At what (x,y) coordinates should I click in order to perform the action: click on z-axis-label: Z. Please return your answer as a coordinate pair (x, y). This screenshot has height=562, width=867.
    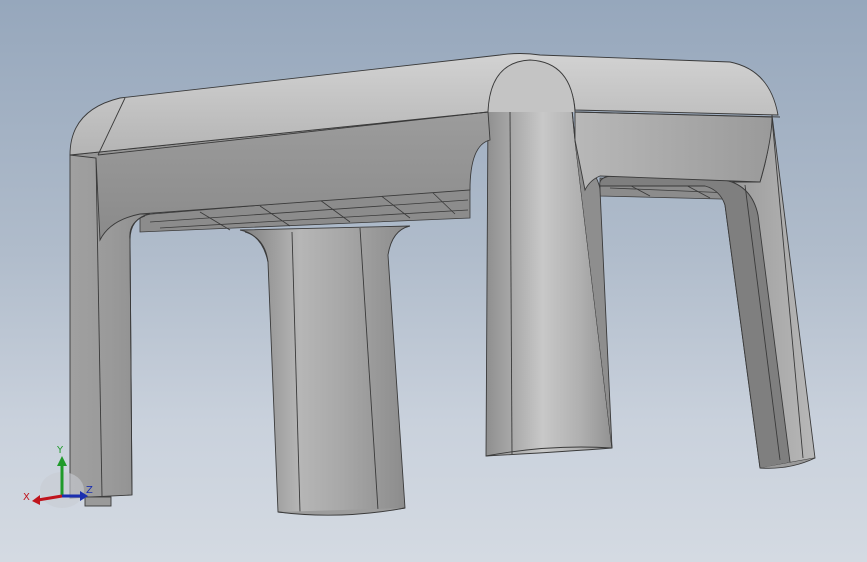
    Looking at the image, I should click on (89, 490).